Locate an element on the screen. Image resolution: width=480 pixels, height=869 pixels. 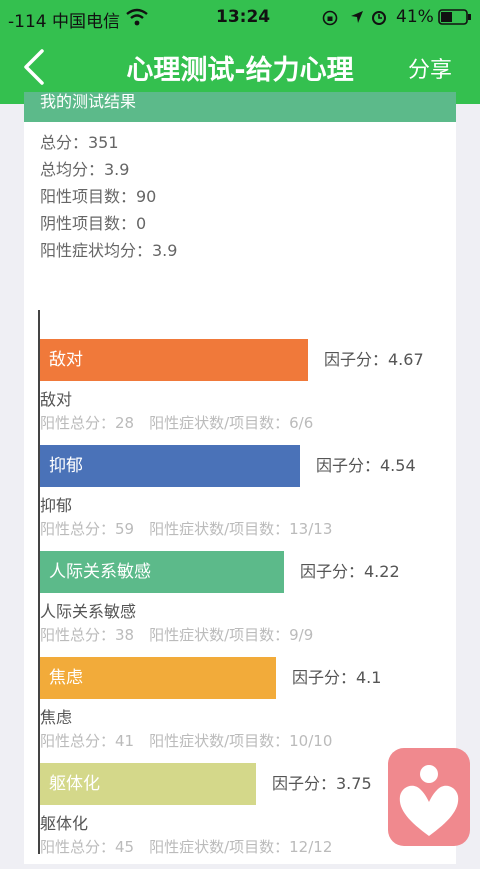
alarm-icon is located at coordinates (379, 18).